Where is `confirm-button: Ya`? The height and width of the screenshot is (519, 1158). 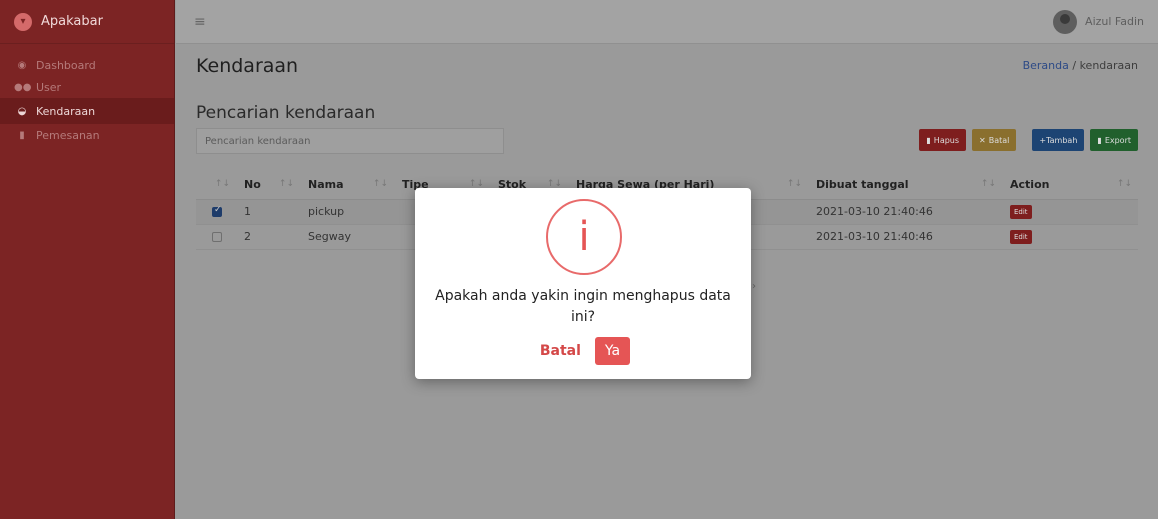 confirm-button: Ya is located at coordinates (612, 351).